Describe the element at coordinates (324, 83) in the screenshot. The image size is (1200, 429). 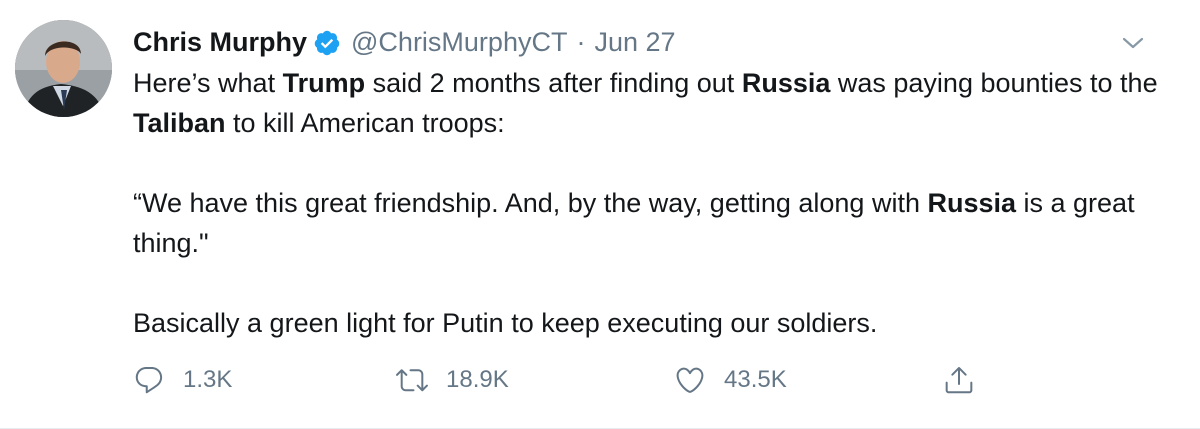
I see `bold-text: Trump` at that location.